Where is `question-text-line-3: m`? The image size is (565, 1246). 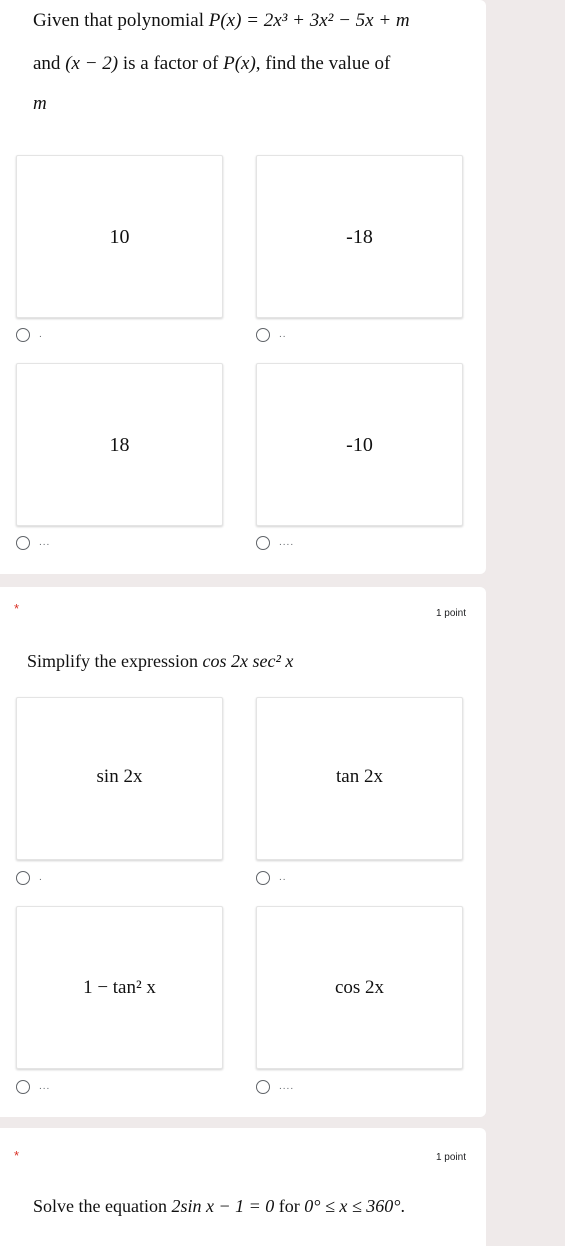 question-text-line-3: m is located at coordinates (40, 103).